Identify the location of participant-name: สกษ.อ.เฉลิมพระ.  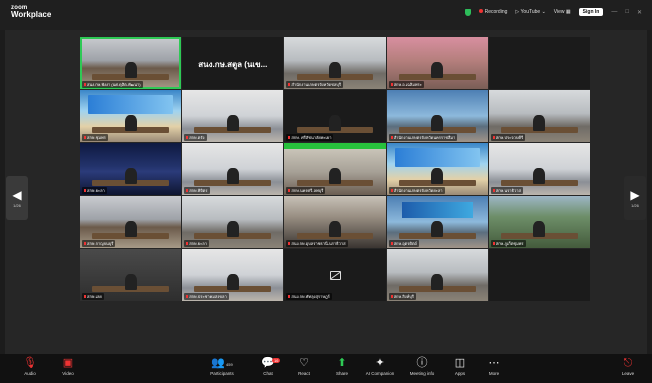
(407, 84).